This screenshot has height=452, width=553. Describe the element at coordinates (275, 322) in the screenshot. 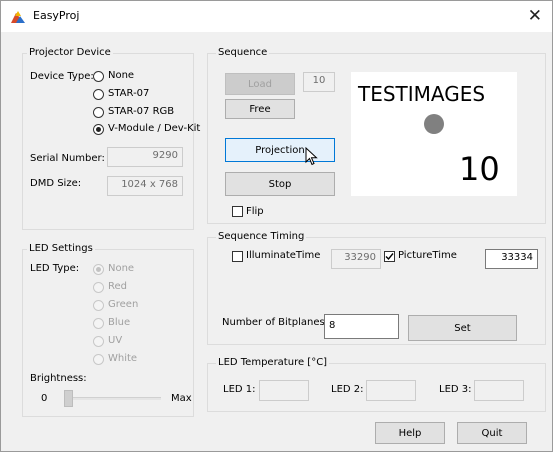

I see `bitplanes-label: Number of Bitplanes:` at that location.